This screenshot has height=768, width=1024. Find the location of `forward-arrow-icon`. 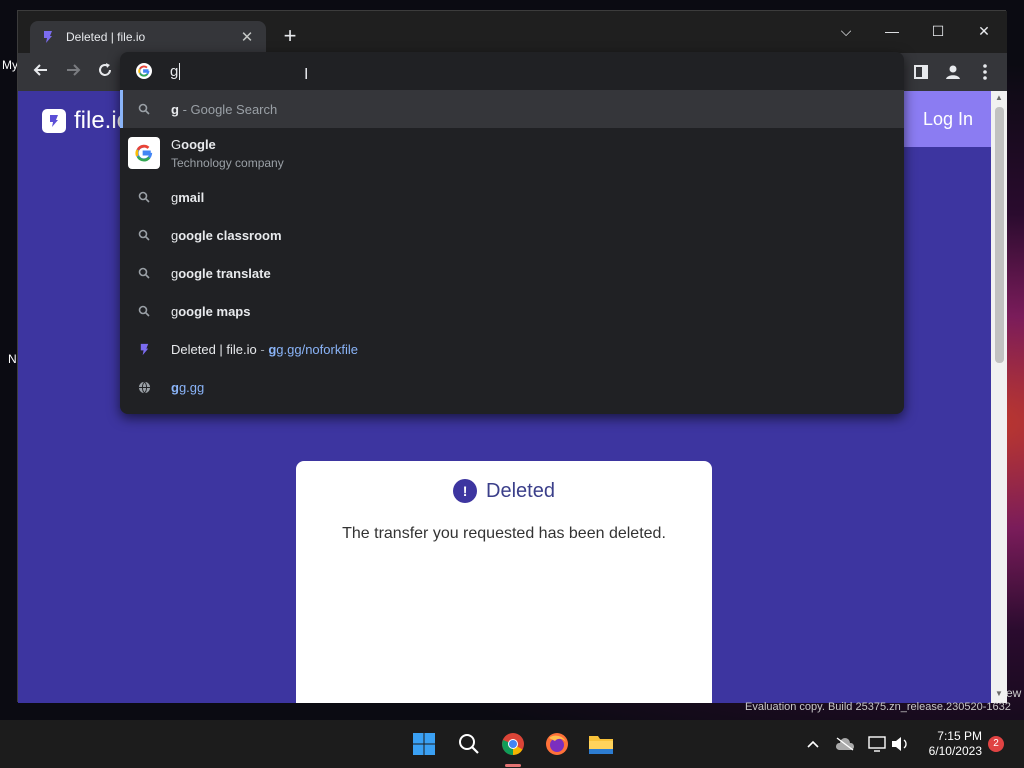

forward-arrow-icon is located at coordinates (74, 70).